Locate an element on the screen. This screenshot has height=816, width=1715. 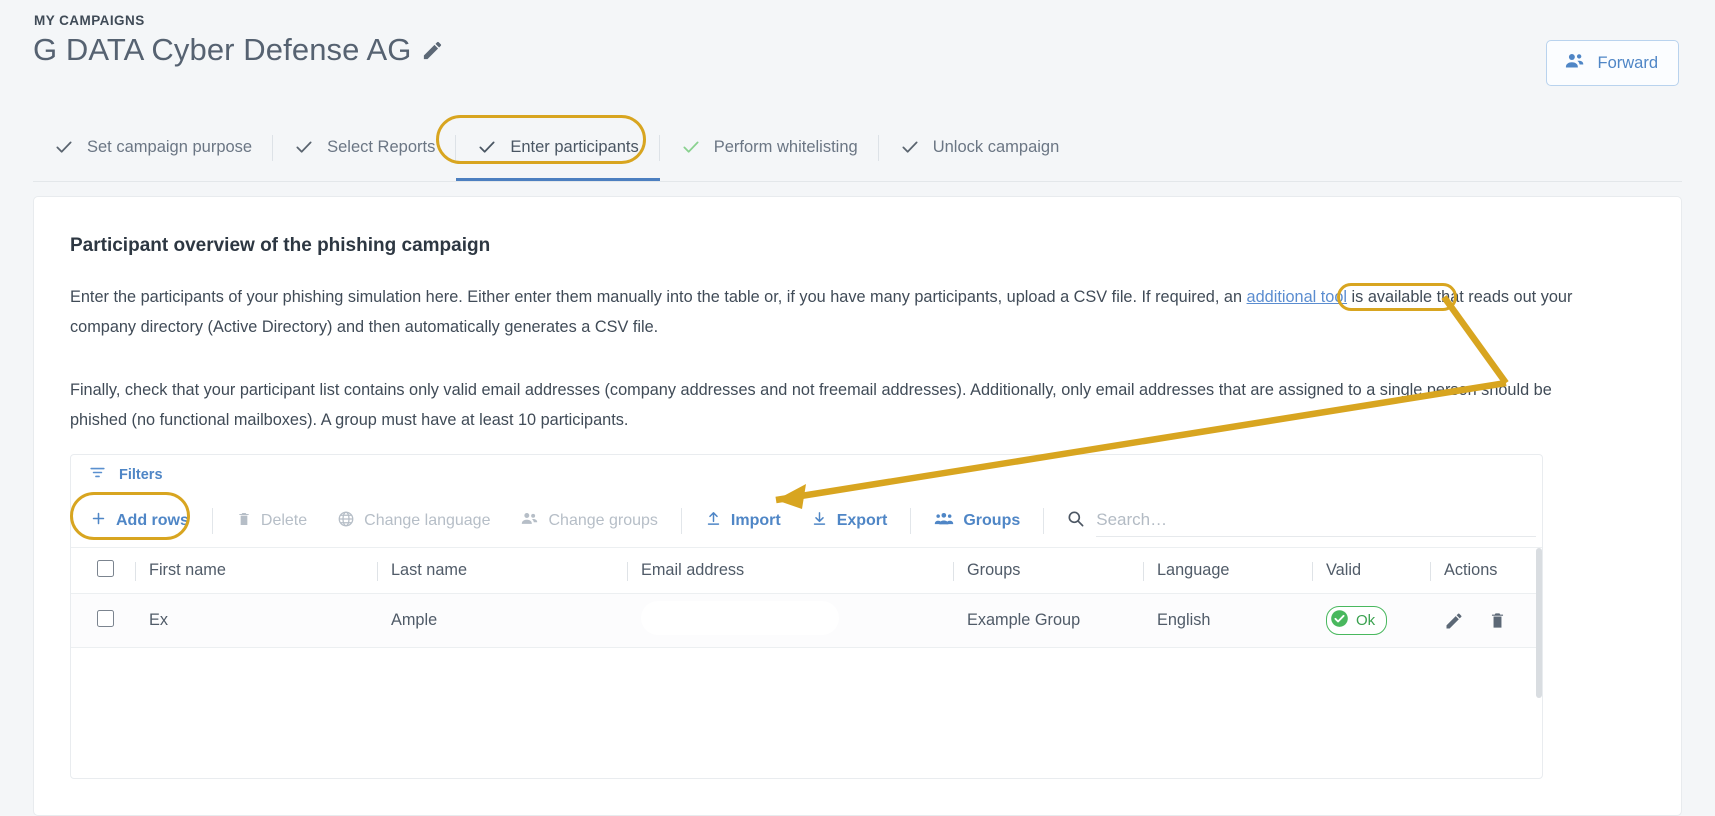
steps-divider is located at coordinates (857, 181).